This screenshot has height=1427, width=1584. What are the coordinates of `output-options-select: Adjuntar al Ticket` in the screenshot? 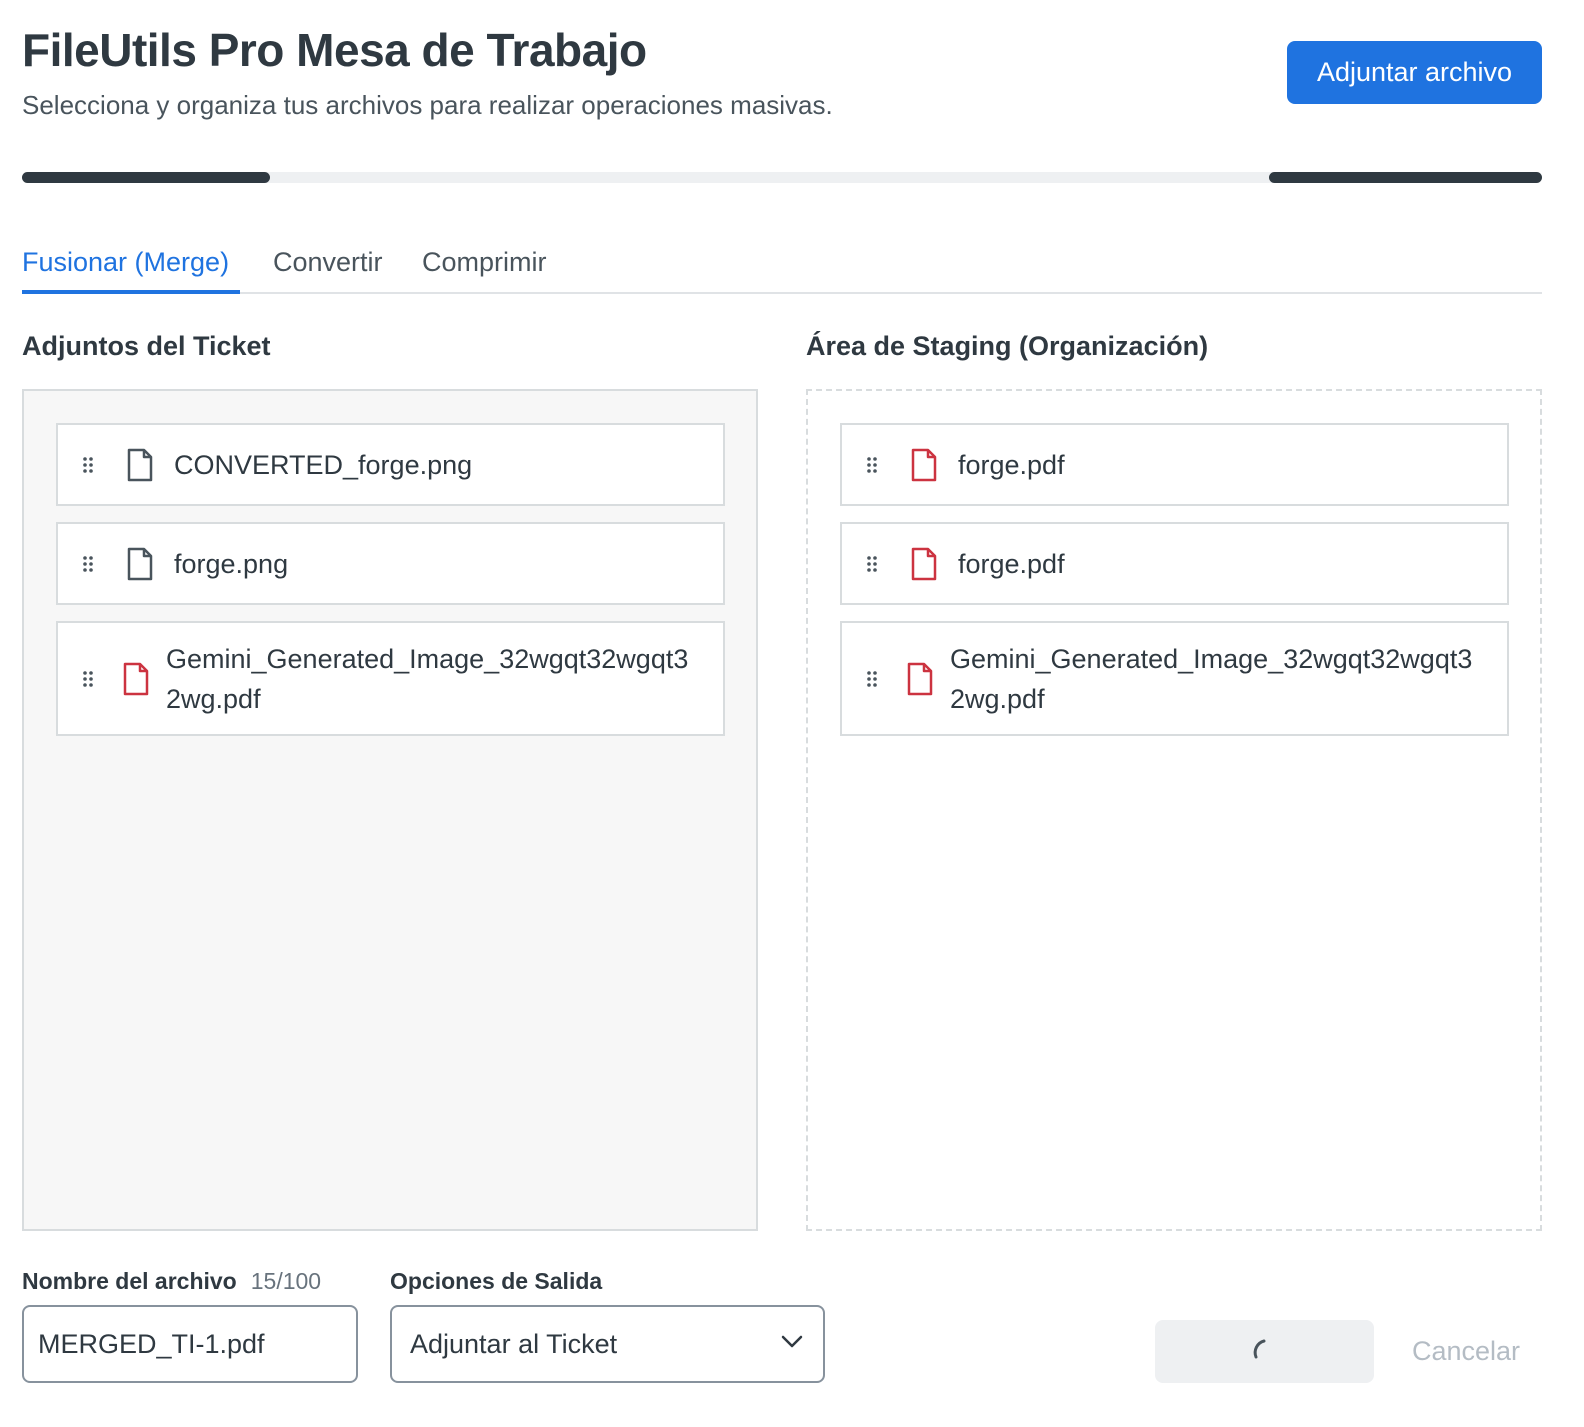 It's located at (607, 1344).